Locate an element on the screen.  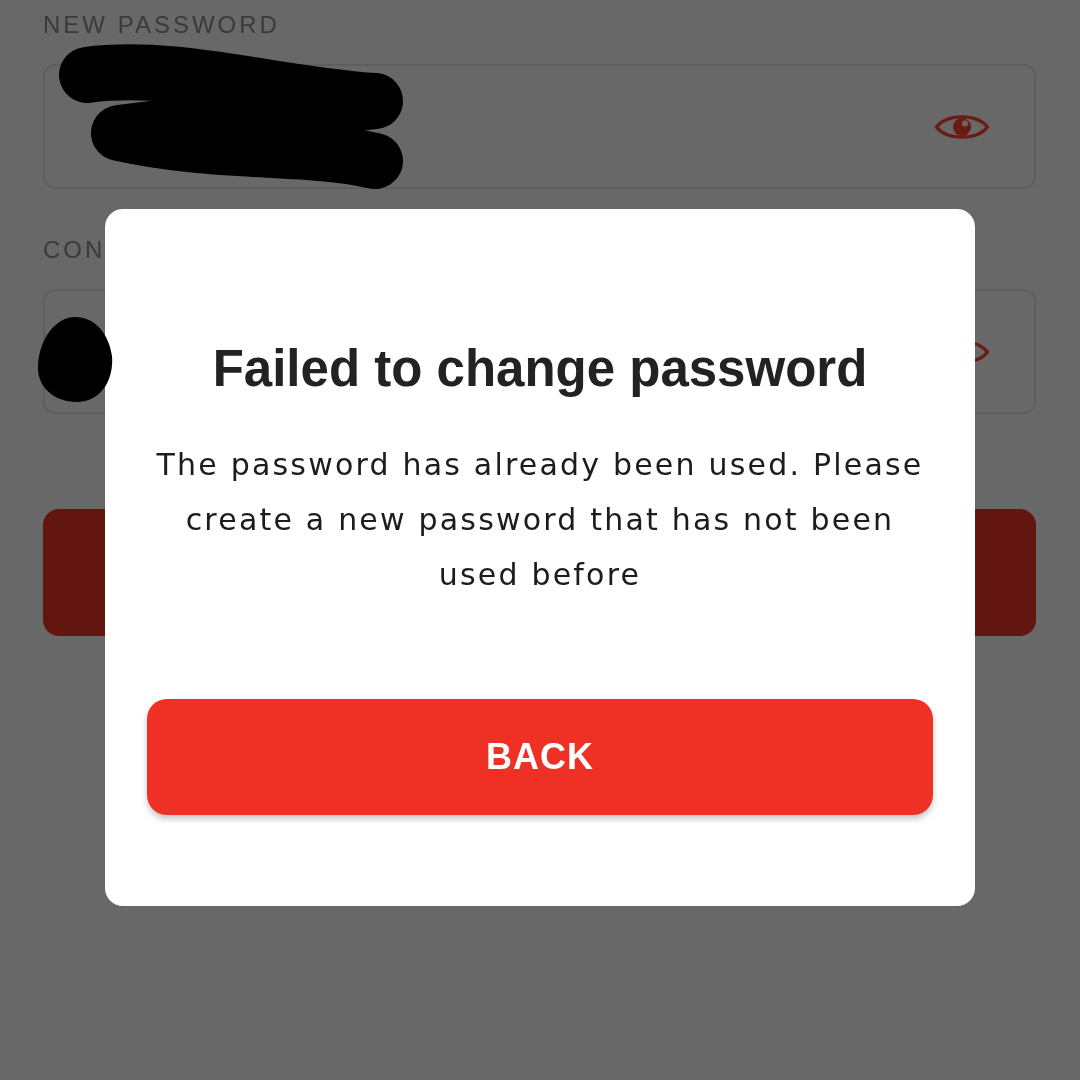
dialog-title: Failed to change password is located at coordinates (540, 369).